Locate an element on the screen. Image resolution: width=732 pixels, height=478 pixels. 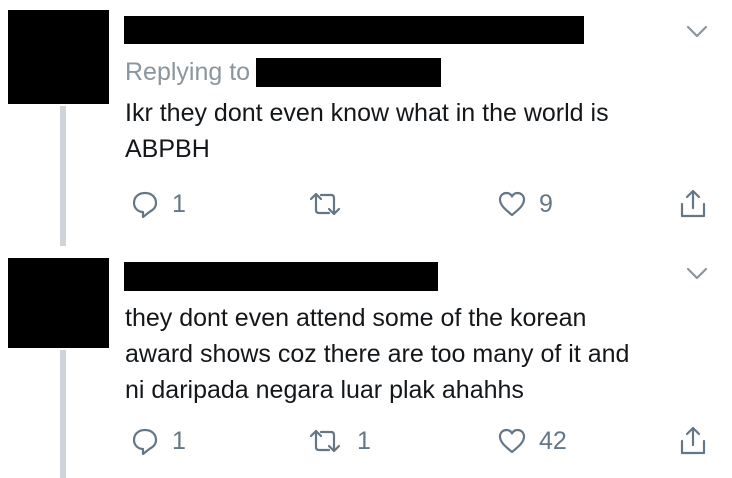
tweet-text-line: they dont even attend some of the korean is located at coordinates (356, 318).